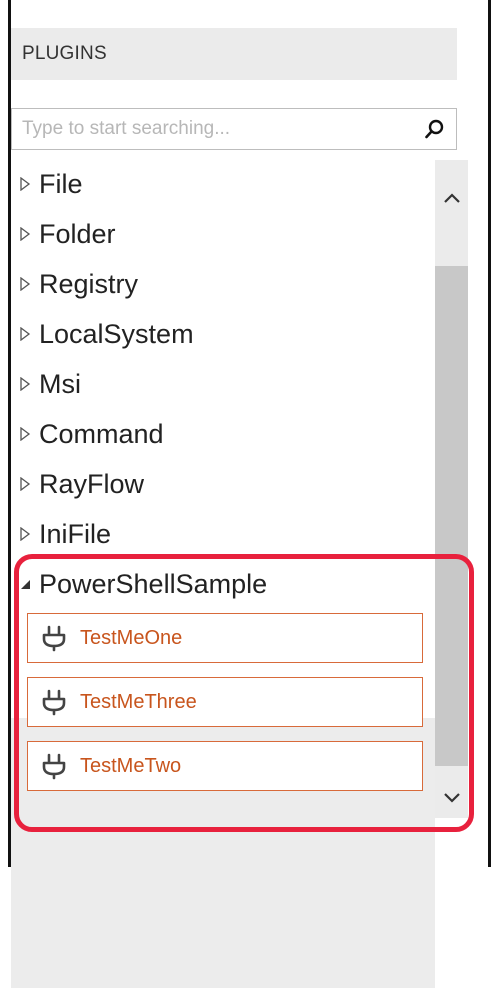 This screenshot has height=988, width=493. Describe the element at coordinates (101, 433) in the screenshot. I see `tree-item-label: Command` at that location.